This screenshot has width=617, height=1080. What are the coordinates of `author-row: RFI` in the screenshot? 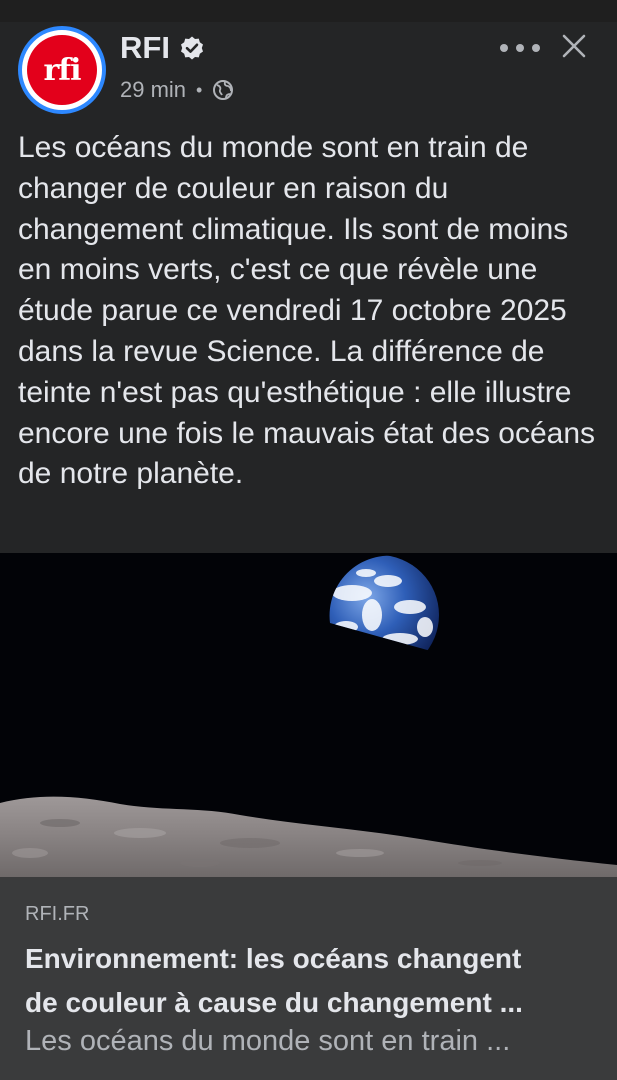 It's located at (162, 48).